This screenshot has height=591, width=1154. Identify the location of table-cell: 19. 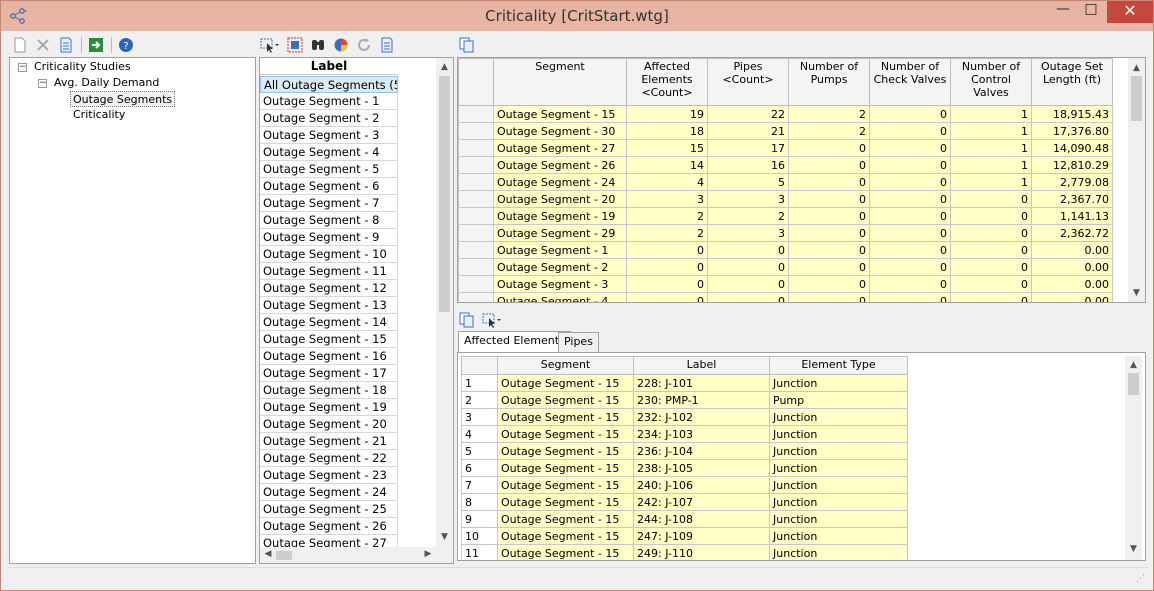
(667, 114).